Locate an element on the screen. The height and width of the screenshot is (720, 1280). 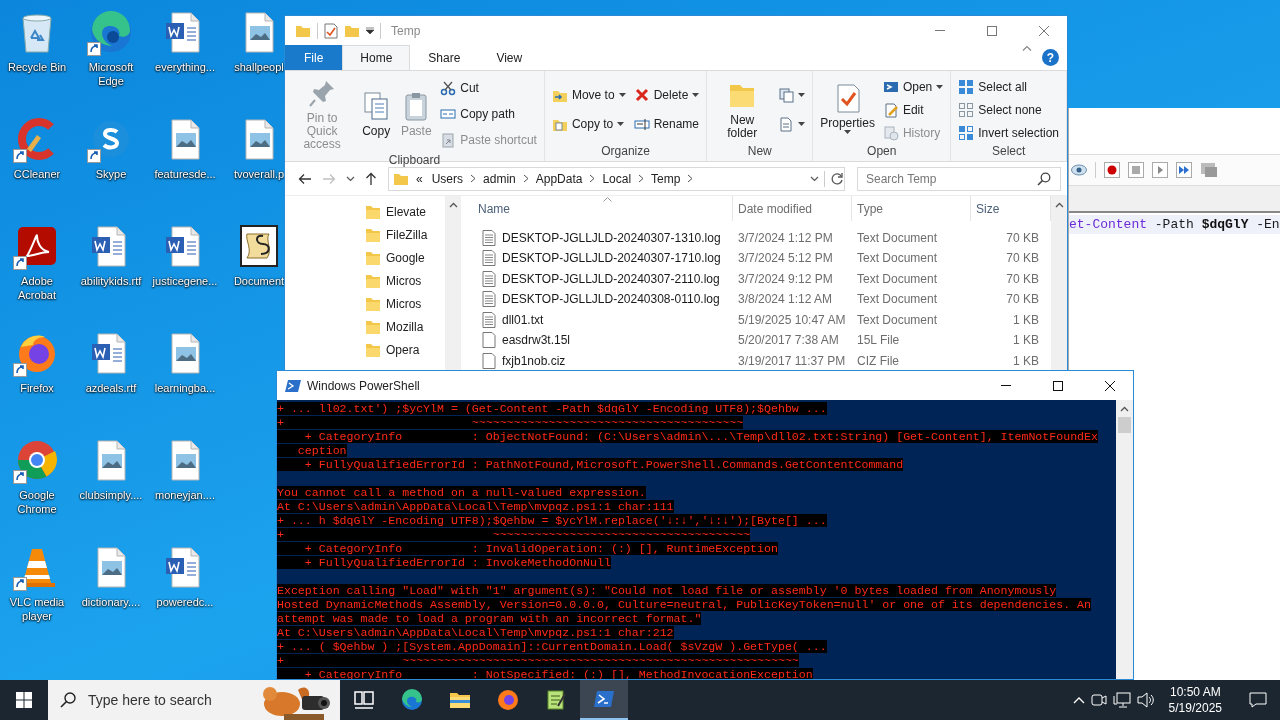
search-icon is located at coordinates (1044, 178).